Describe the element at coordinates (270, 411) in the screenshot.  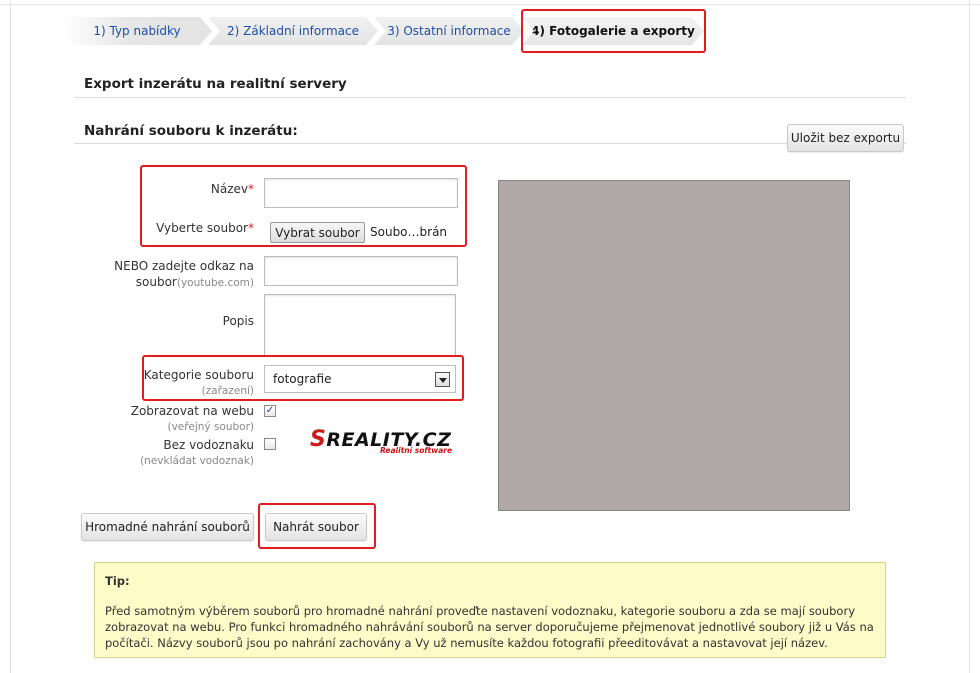
I see `show-on-web-checkbox: ✓` at that location.